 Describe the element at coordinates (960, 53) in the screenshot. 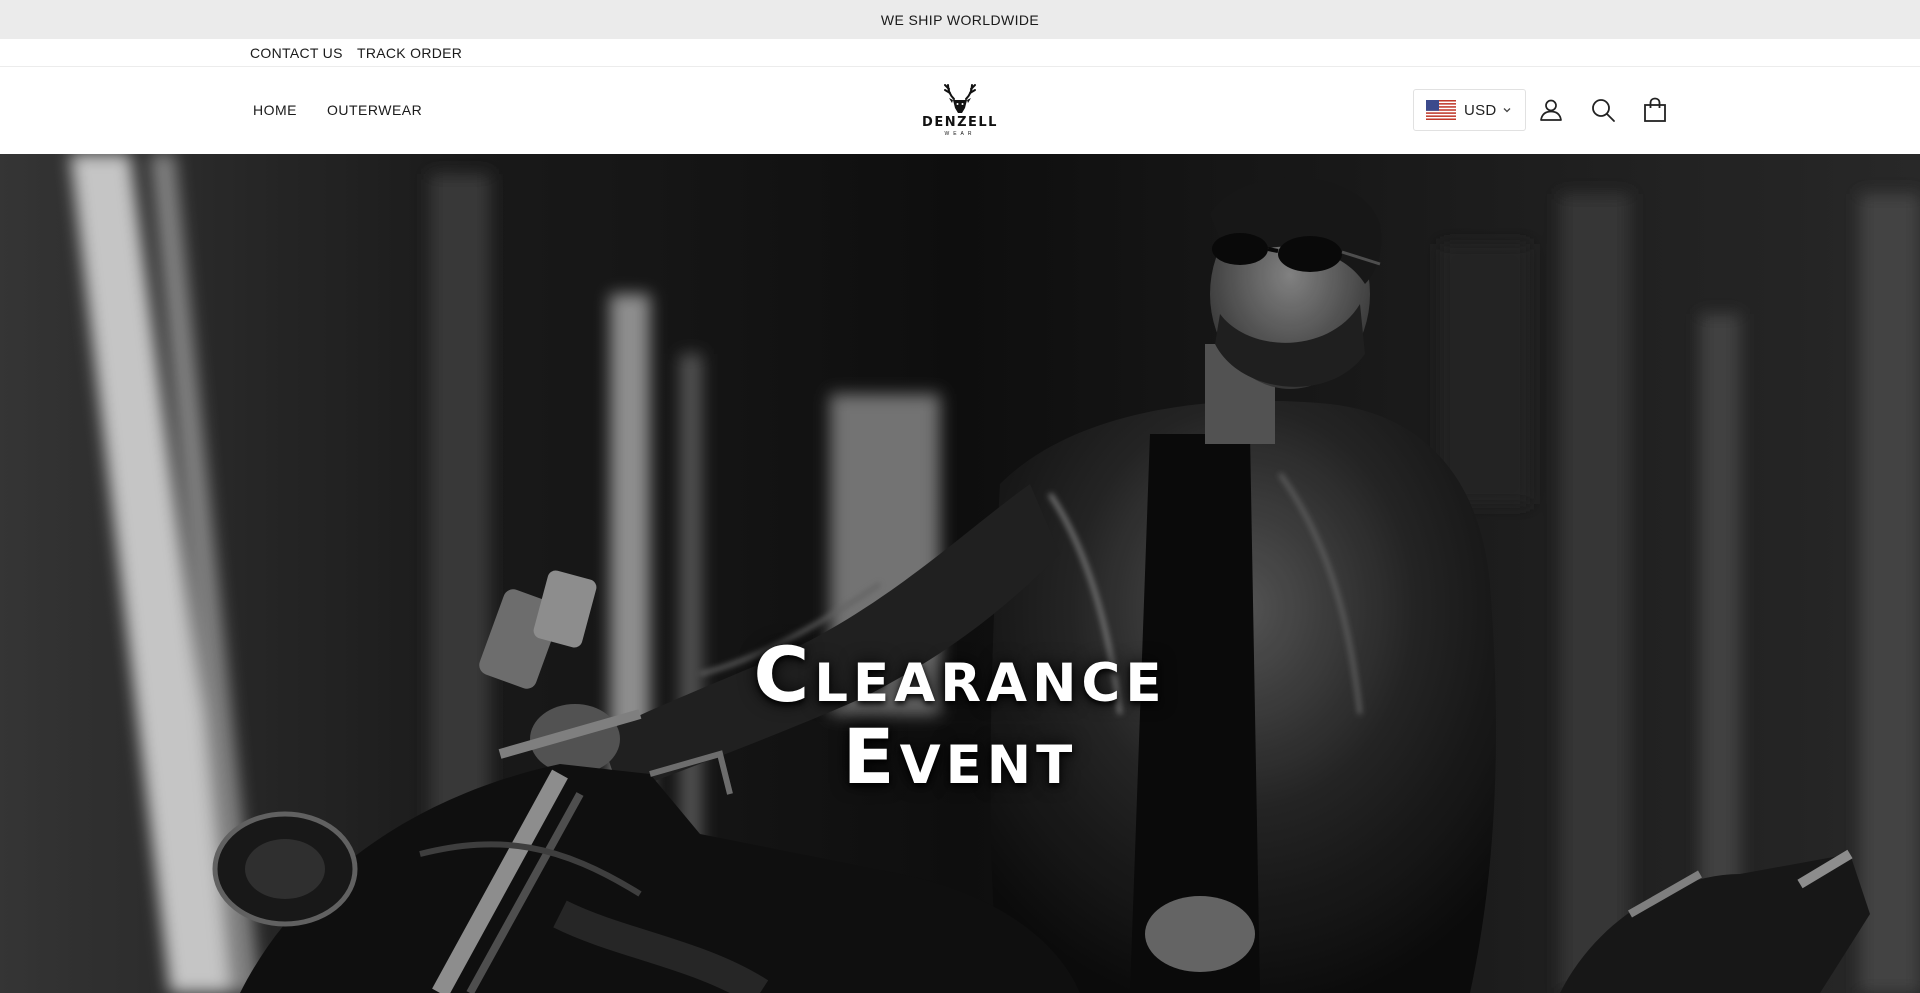

I see `utility-bar: CONTACT US TRACK ORDER` at that location.